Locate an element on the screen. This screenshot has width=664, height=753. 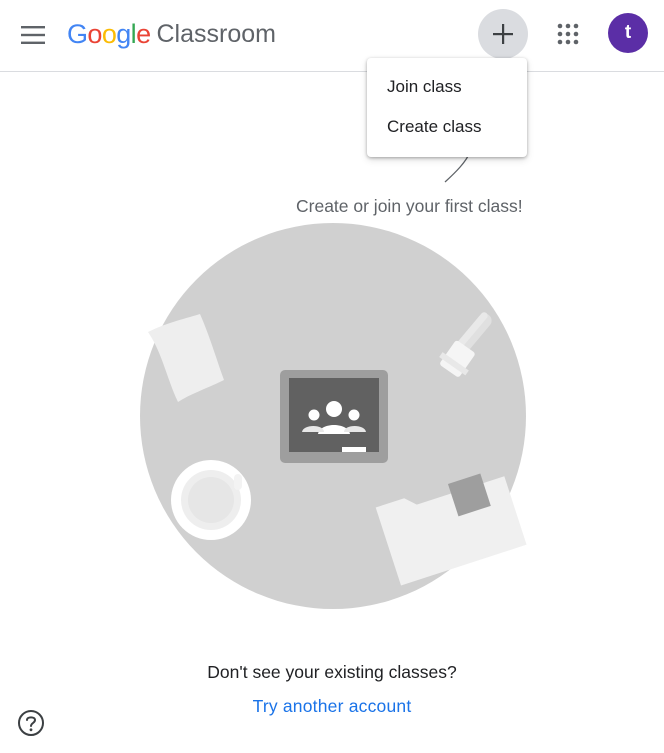
hamburger-menu-icon is located at coordinates (33, 35).